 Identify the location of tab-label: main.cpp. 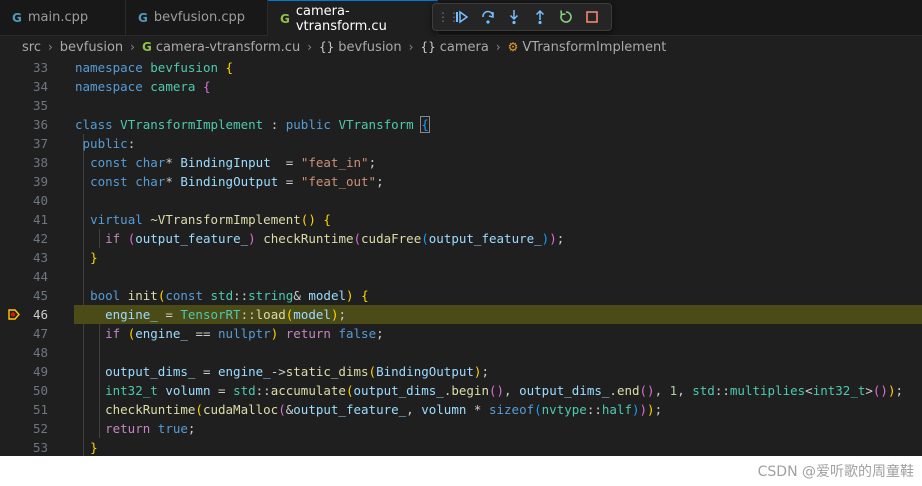
(58, 17).